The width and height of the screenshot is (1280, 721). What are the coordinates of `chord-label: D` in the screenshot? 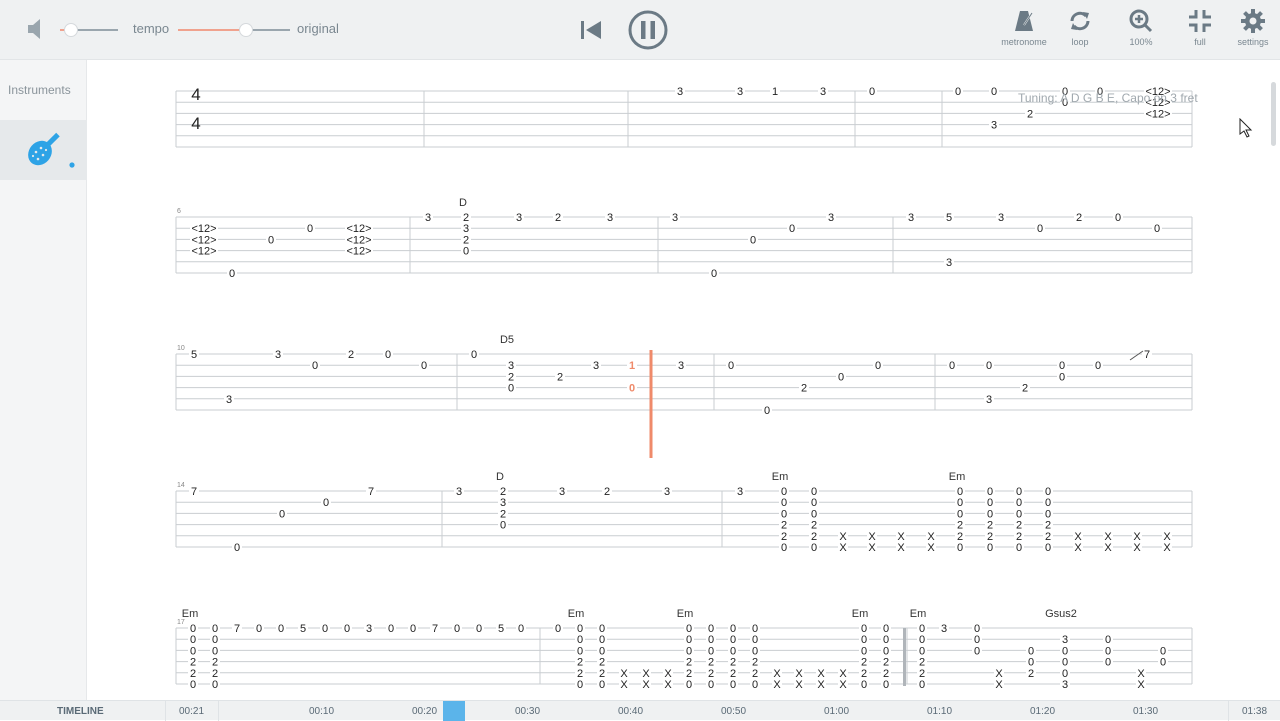 It's located at (463, 203).